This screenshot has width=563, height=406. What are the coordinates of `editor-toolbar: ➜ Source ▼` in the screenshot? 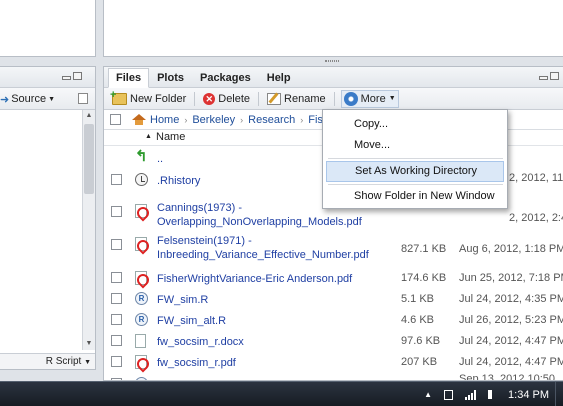 It's located at (47, 99).